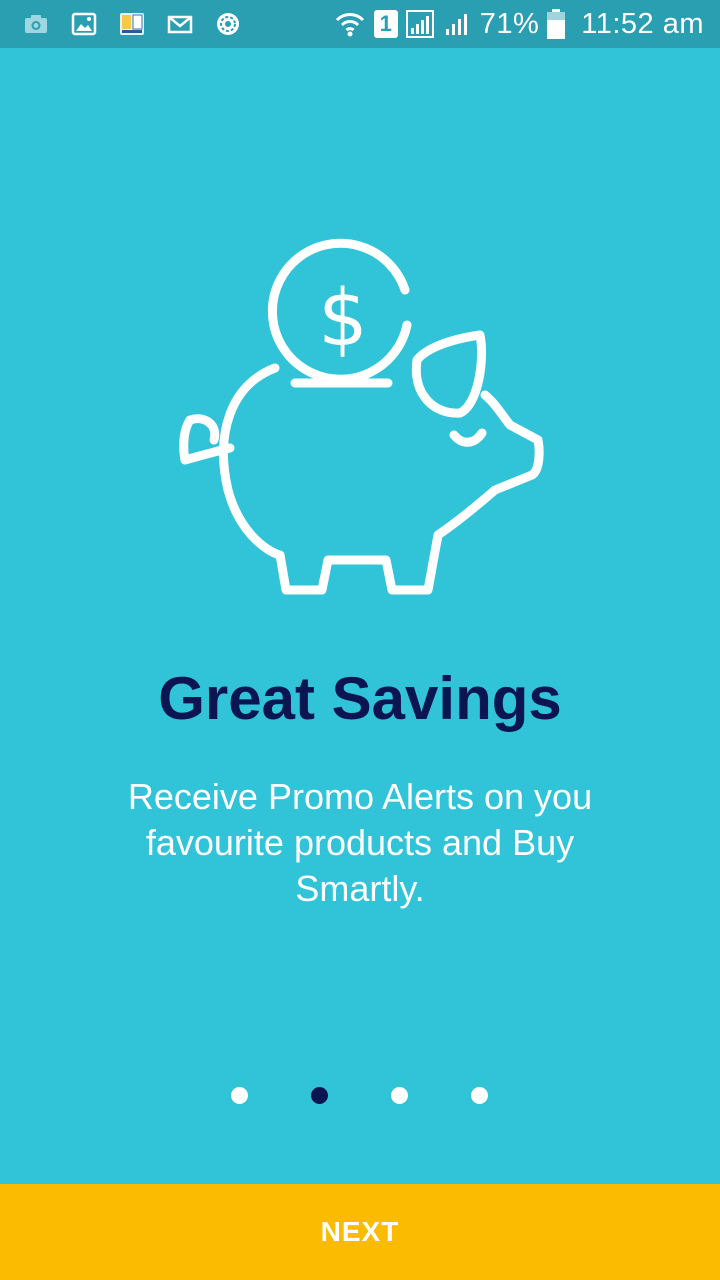  Describe the element at coordinates (180, 24) in the screenshot. I see `mail-icon` at that location.